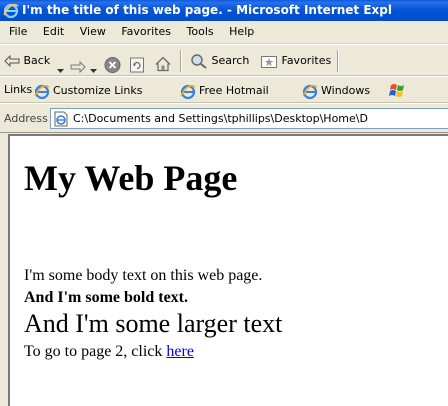  Describe the element at coordinates (12, 61) in the screenshot. I see `back-arrow-icon` at that location.